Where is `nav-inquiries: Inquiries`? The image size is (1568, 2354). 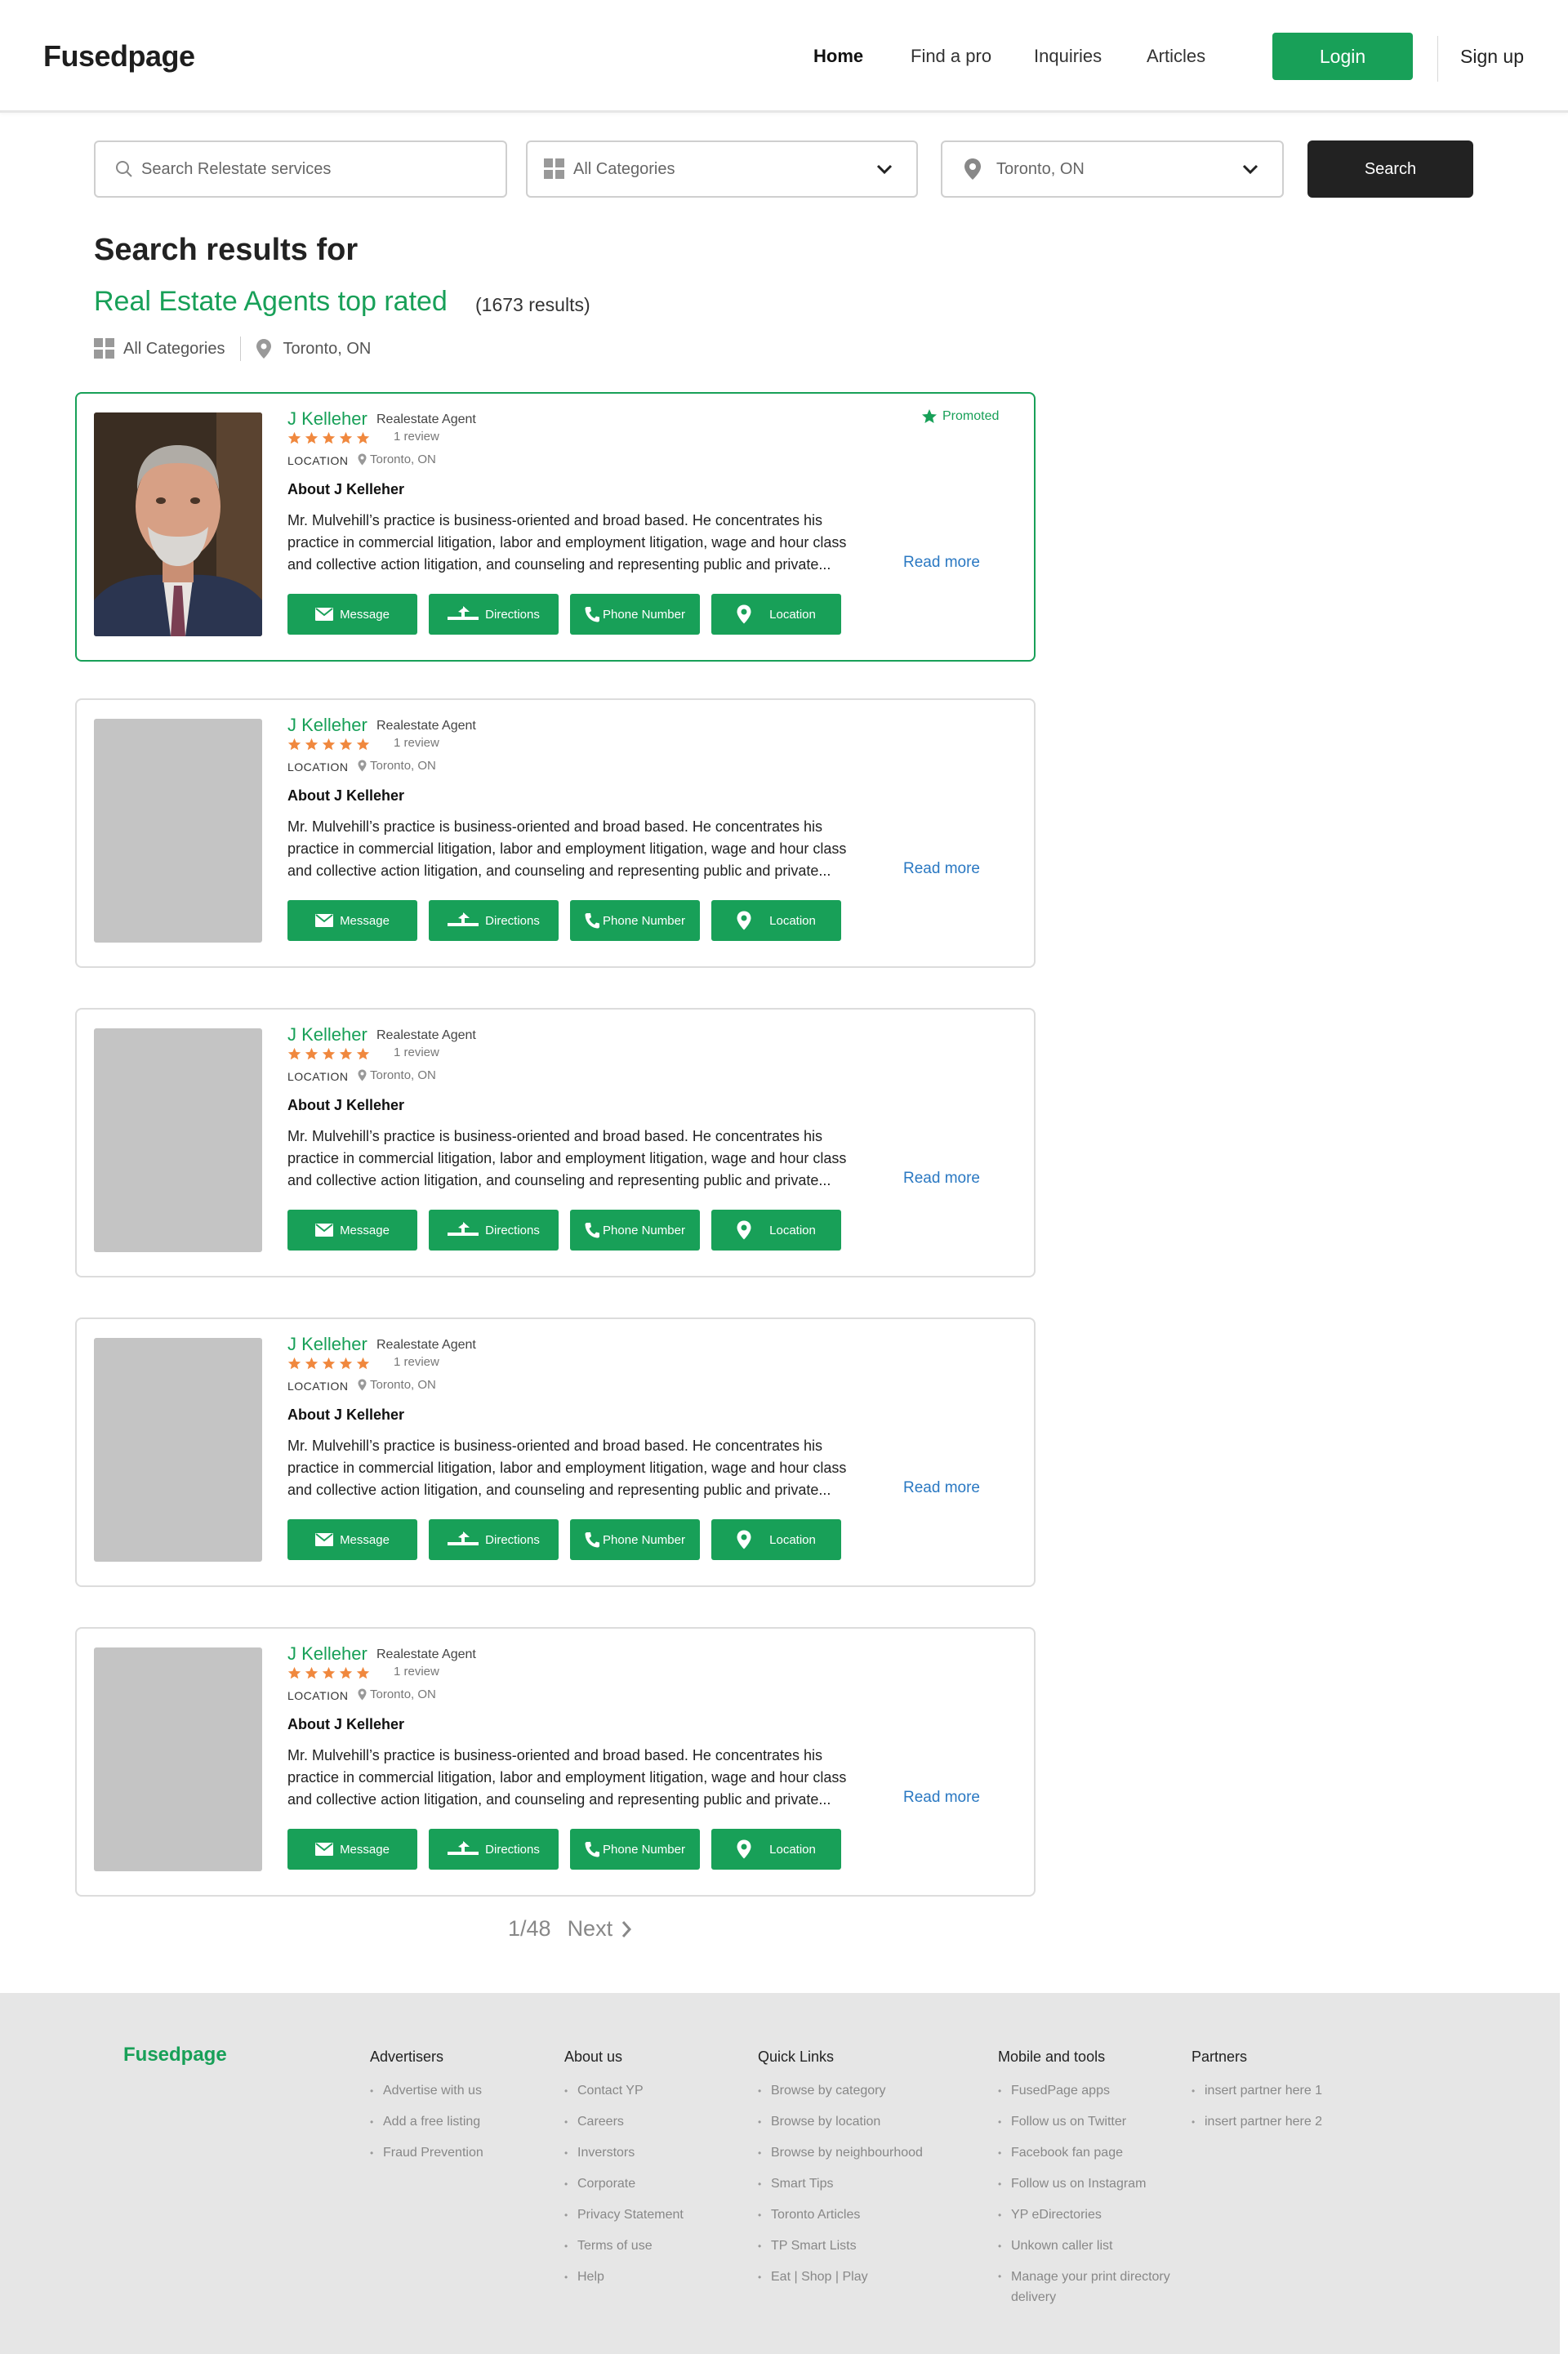
nav-inquiries: Inquiries is located at coordinates (1068, 57).